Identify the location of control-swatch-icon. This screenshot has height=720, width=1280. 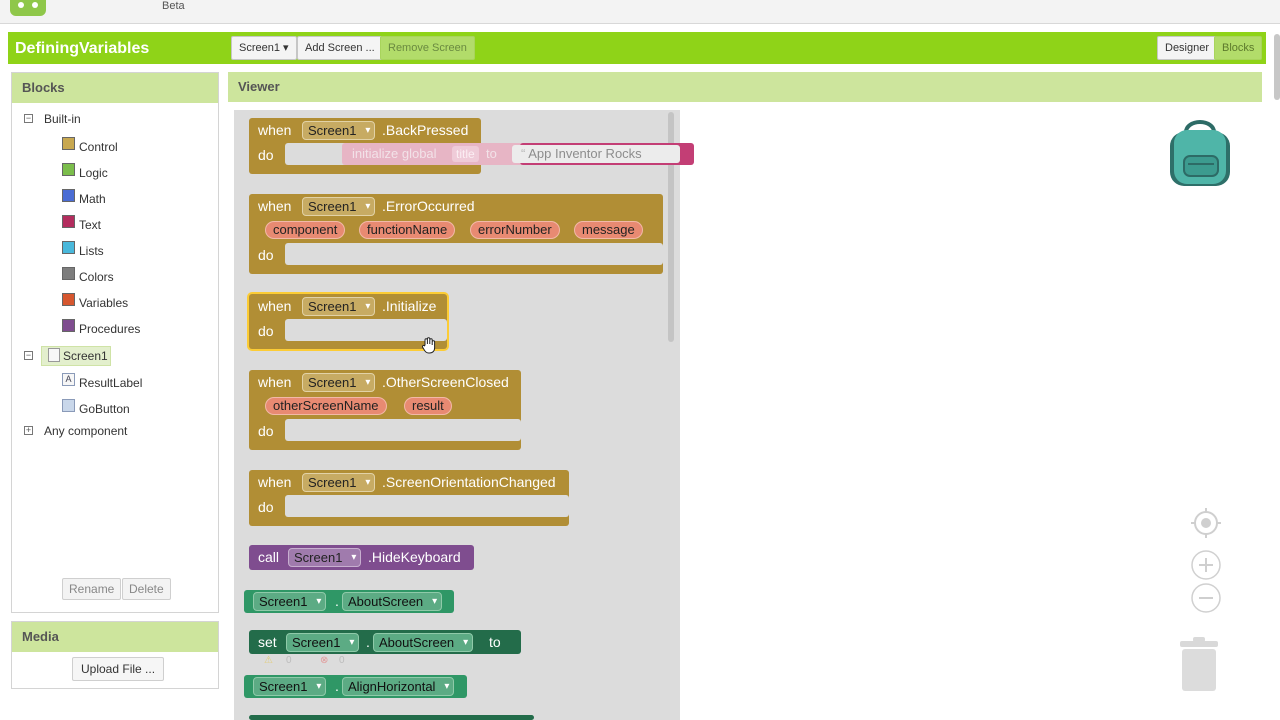
(68, 143).